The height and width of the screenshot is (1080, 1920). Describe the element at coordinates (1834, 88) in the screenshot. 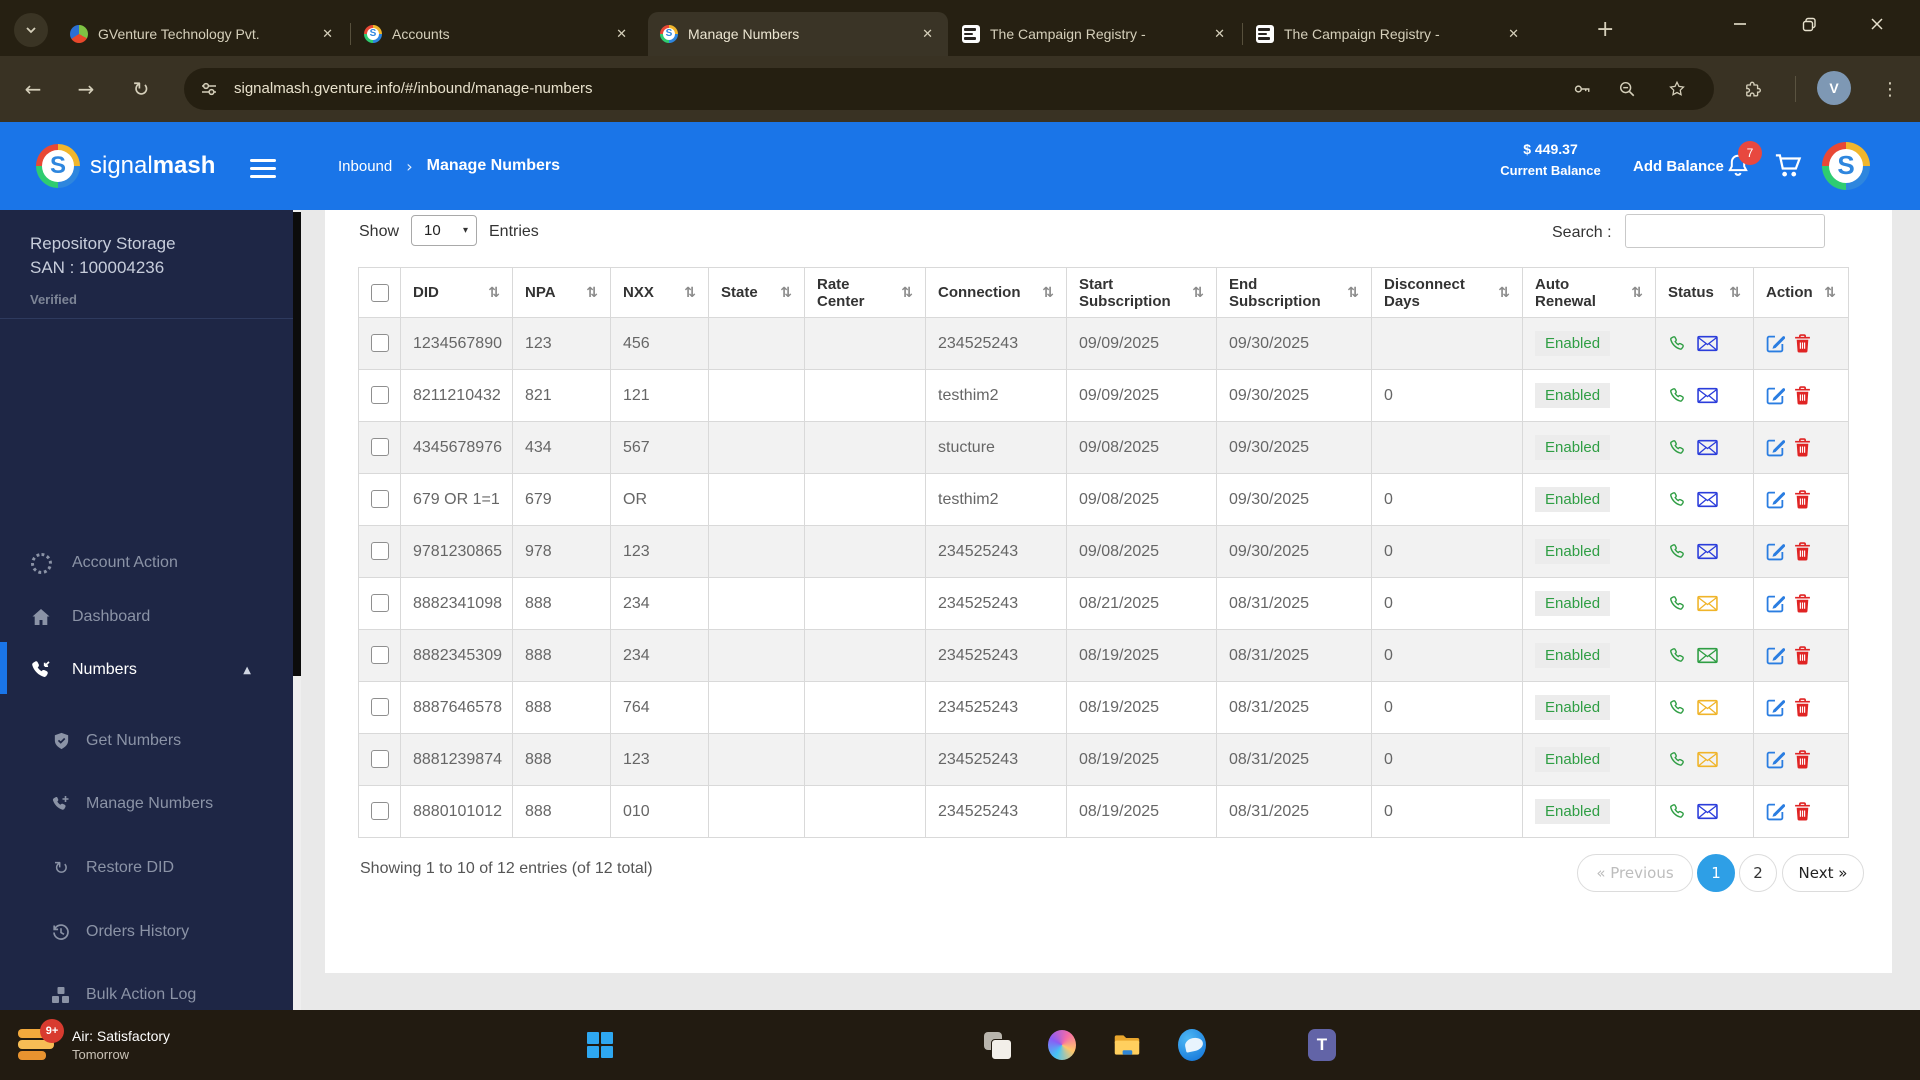

I see `profile-avatar: V` at that location.